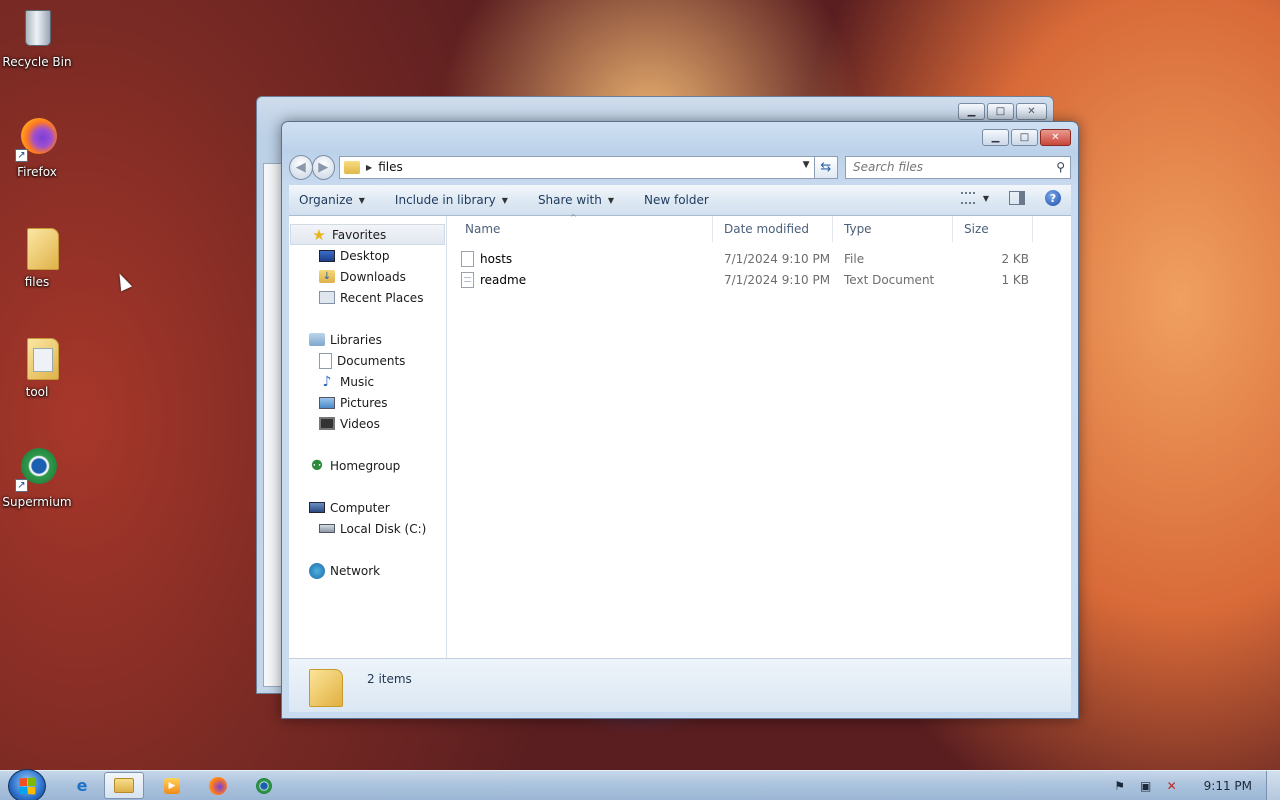 This screenshot has height=800, width=1280. What do you see at coordinates (317, 465) in the screenshot?
I see `homegroup-icon: ⚉` at bounding box center [317, 465].